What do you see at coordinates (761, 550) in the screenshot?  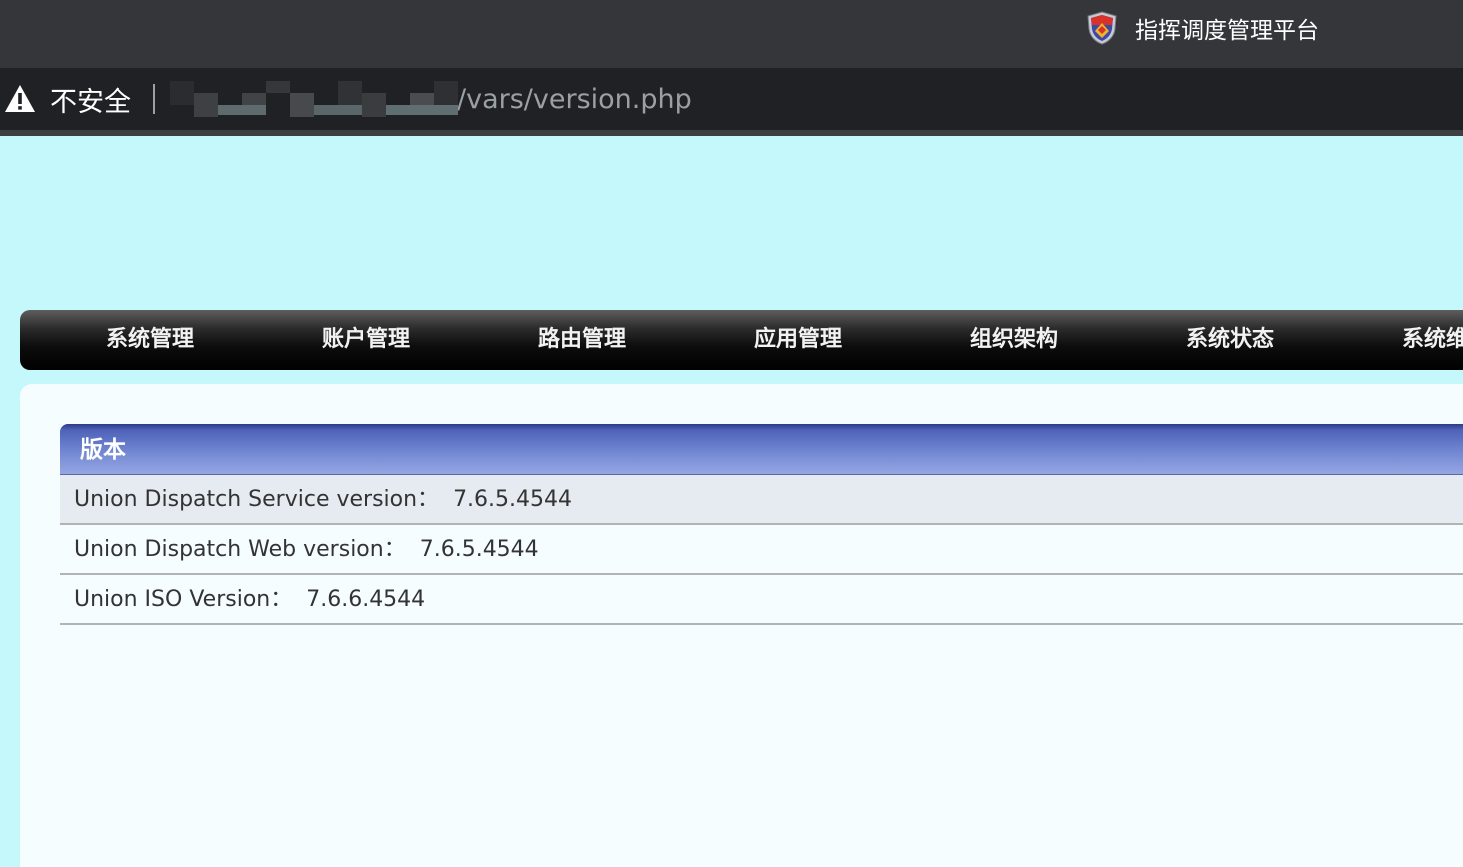 I see `version-row: Union Dispatch Web version： 7.6.5.4544` at bounding box center [761, 550].